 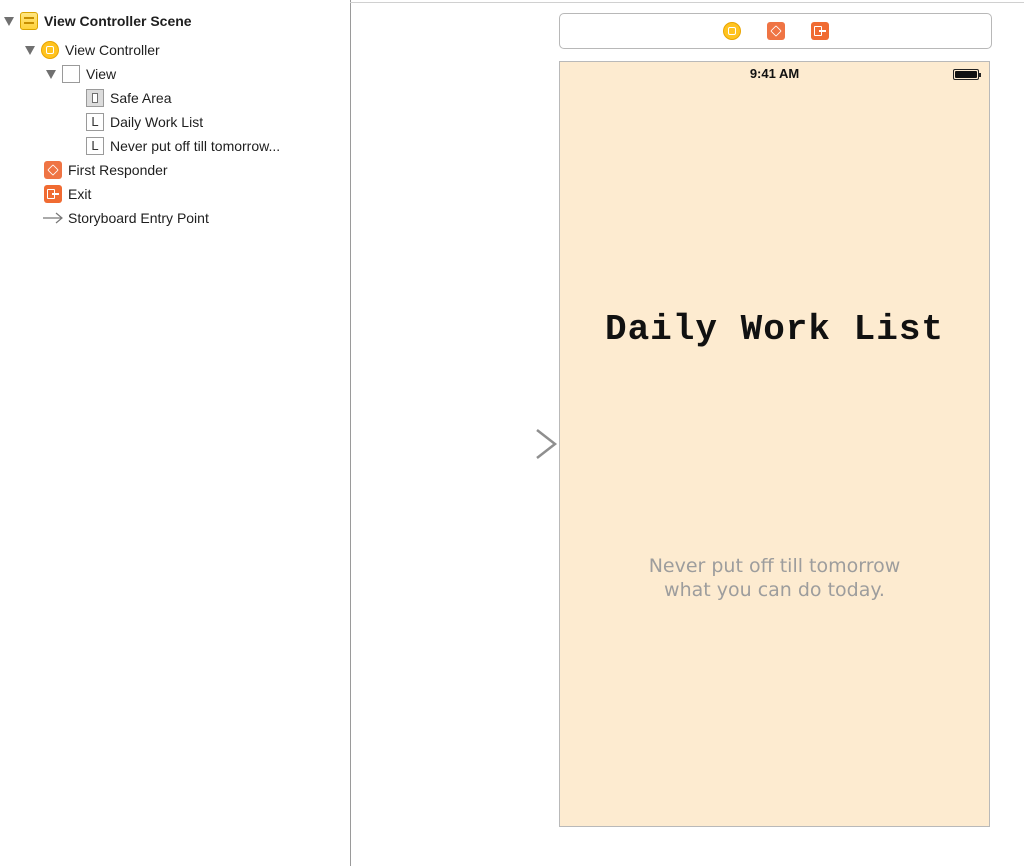 I want to click on title-label-name: Daily Work List, so click(x=157, y=122).